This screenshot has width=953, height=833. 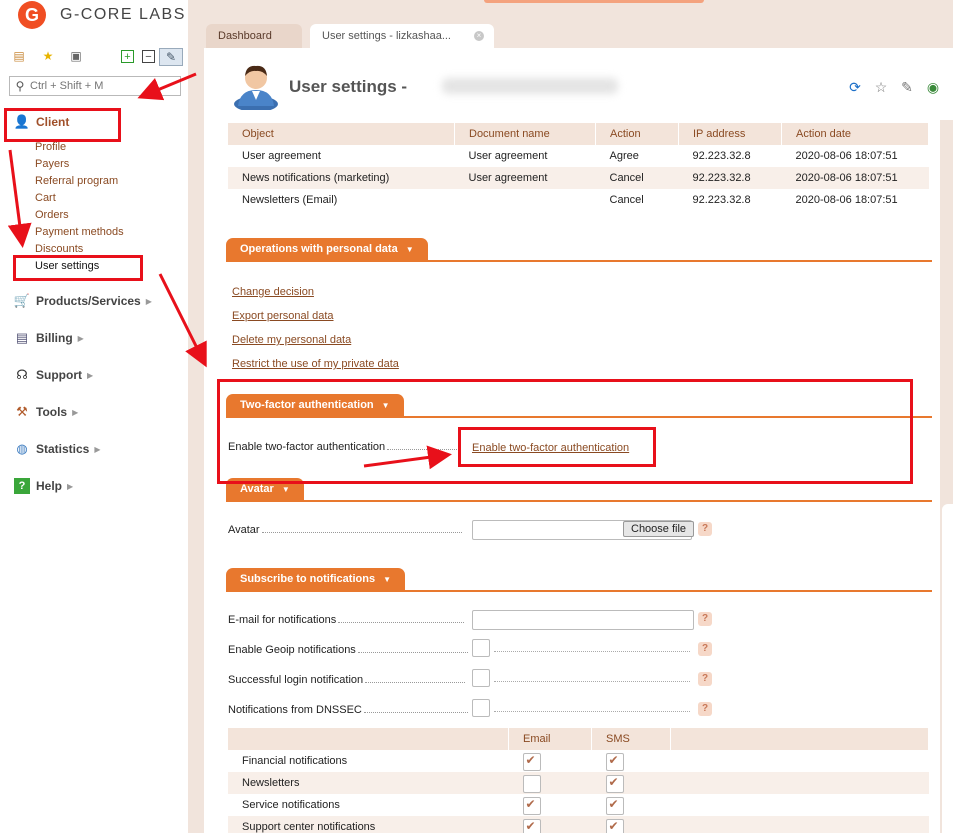 What do you see at coordinates (730, 134) in the screenshot?
I see `column-header: IP address` at bounding box center [730, 134].